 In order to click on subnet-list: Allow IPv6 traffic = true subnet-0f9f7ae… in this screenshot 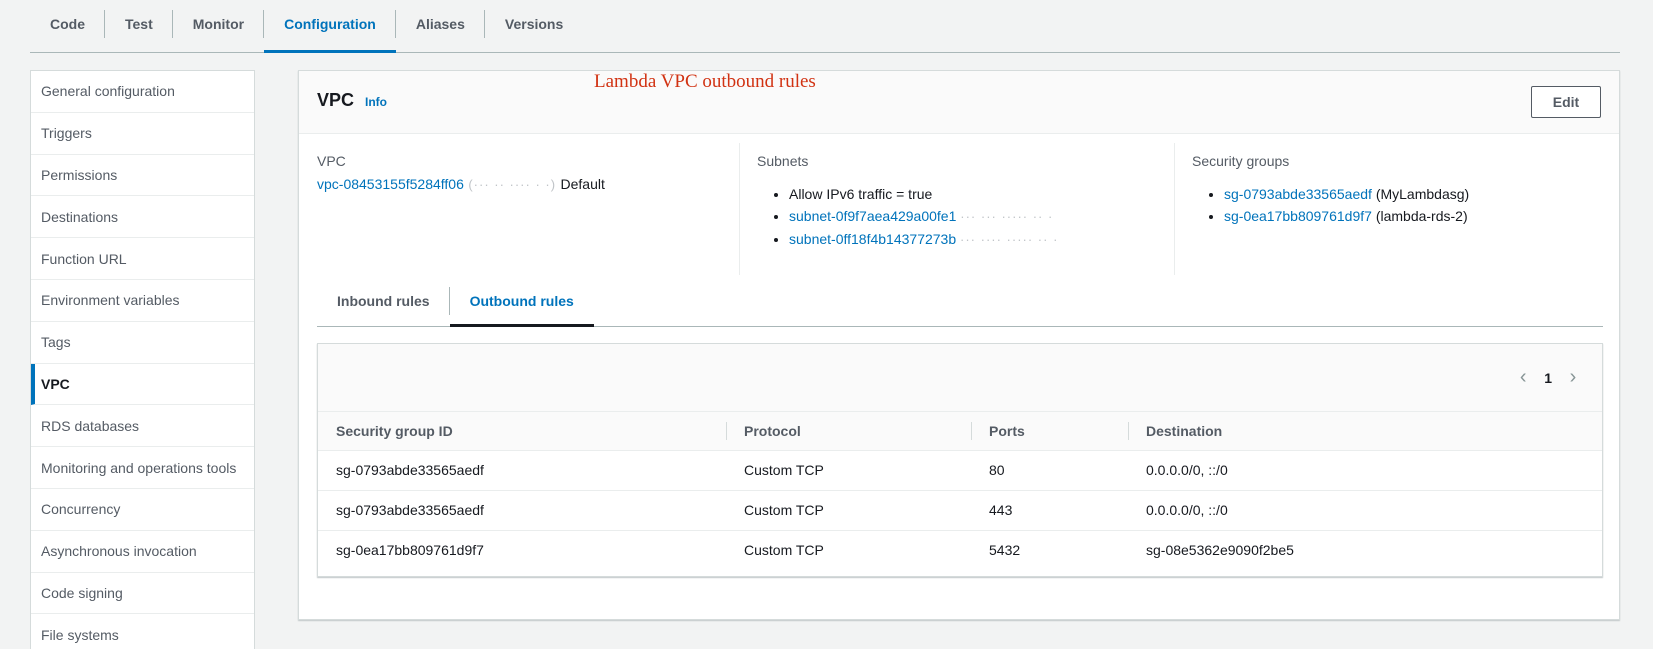, I will do `click(956, 217)`.